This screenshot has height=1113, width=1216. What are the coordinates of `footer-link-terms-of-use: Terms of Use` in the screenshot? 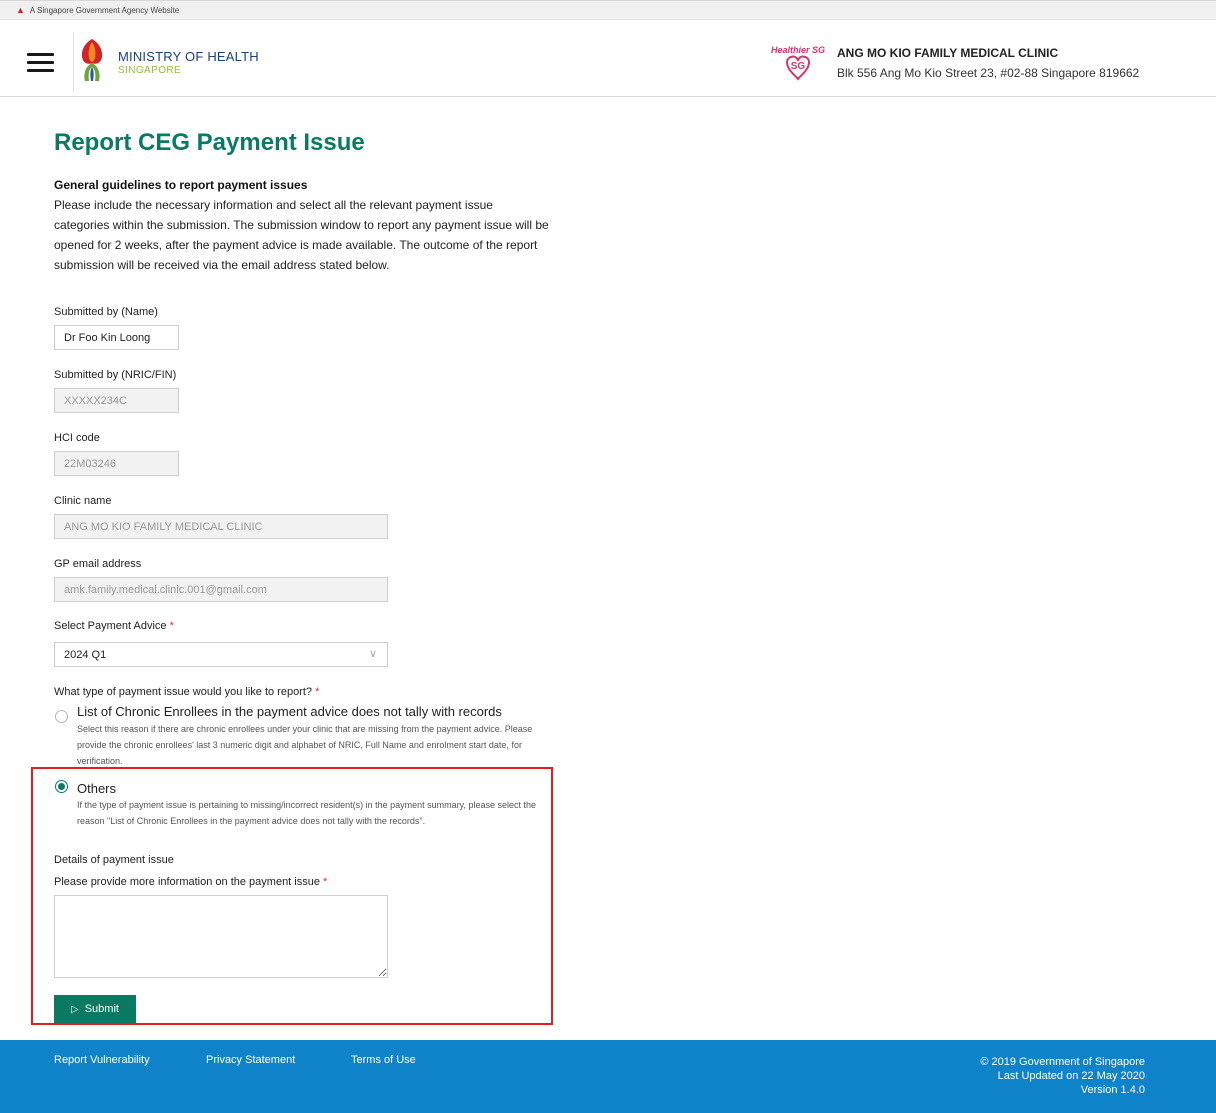 It's located at (383, 1060).